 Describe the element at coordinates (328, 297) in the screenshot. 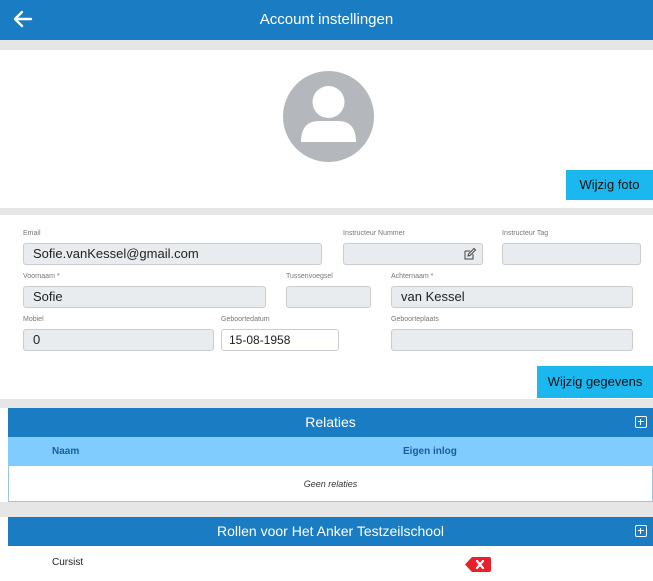

I see `infix-field` at that location.